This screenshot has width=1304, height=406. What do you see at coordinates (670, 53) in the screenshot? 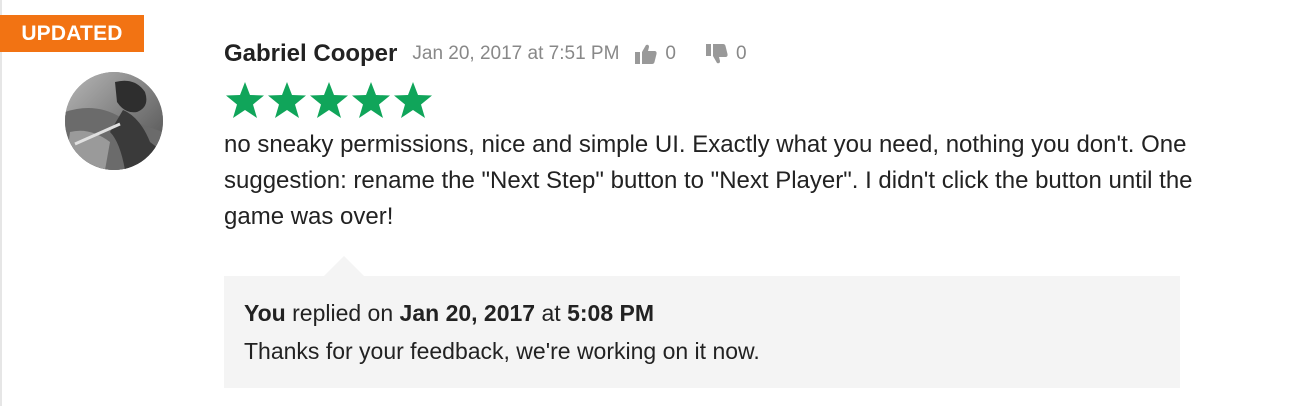
I see `thumbs-up-count: 0` at bounding box center [670, 53].